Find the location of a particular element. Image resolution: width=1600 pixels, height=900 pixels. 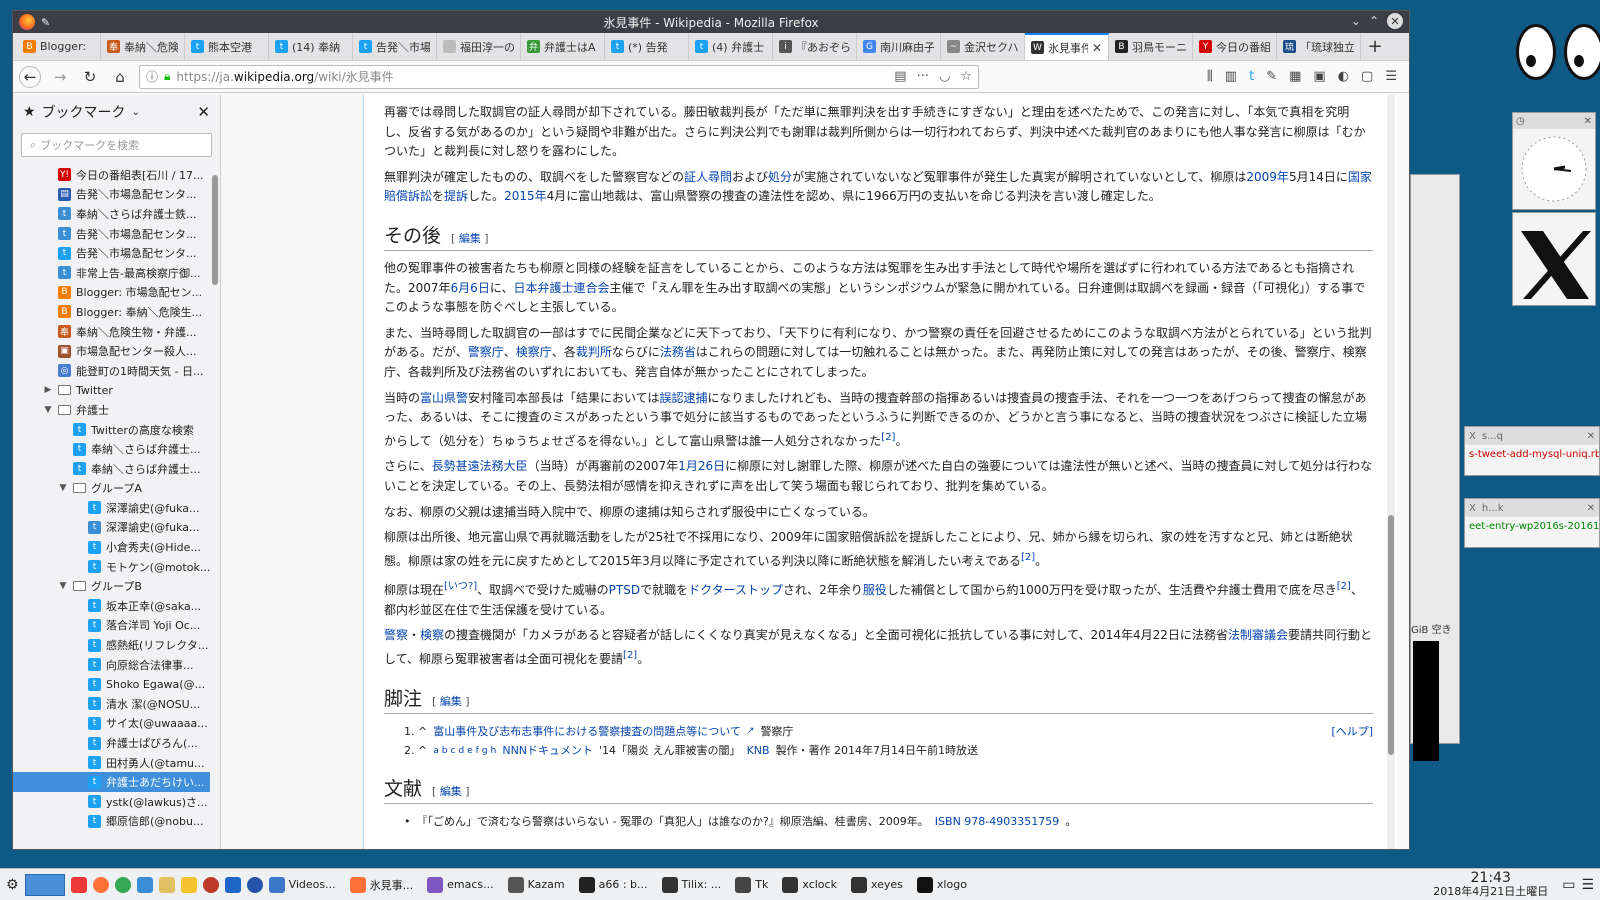

chevron-right-icon: ▶ is located at coordinates (48, 390).